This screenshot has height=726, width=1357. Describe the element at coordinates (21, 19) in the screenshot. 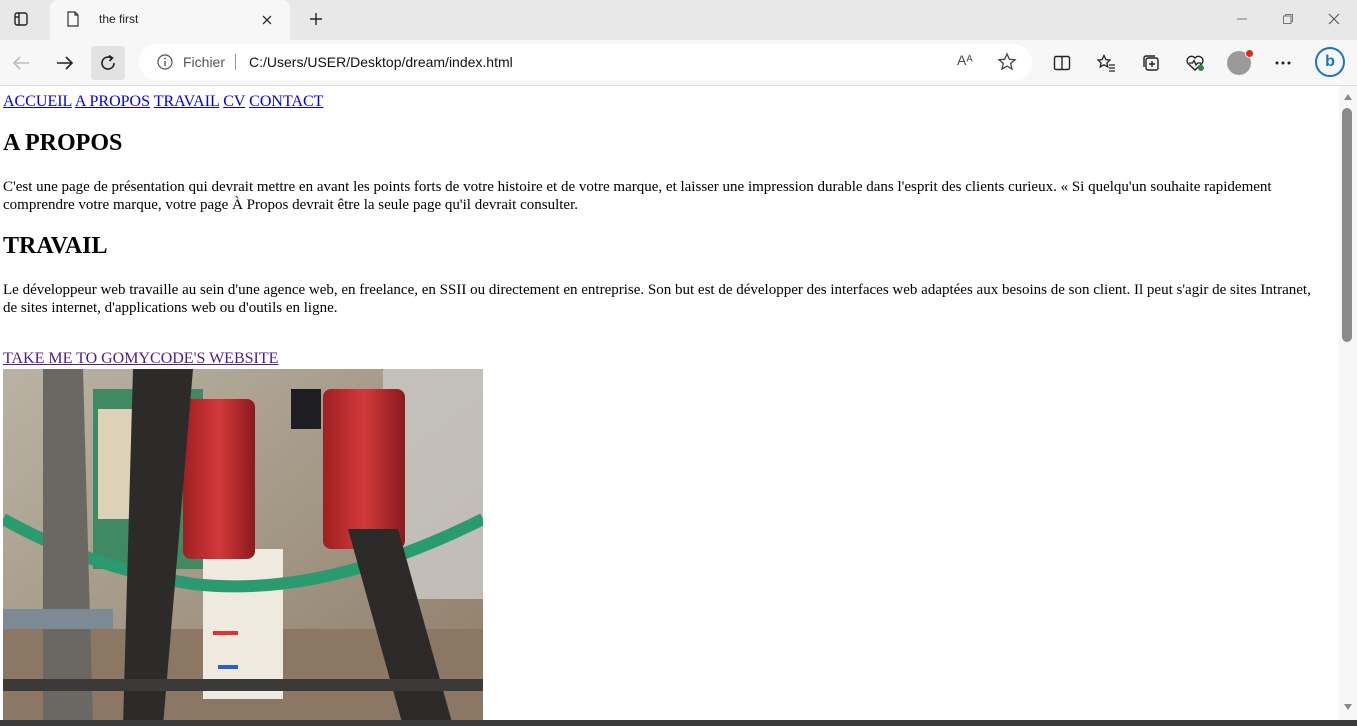

I see `tab-actions-icon` at that location.